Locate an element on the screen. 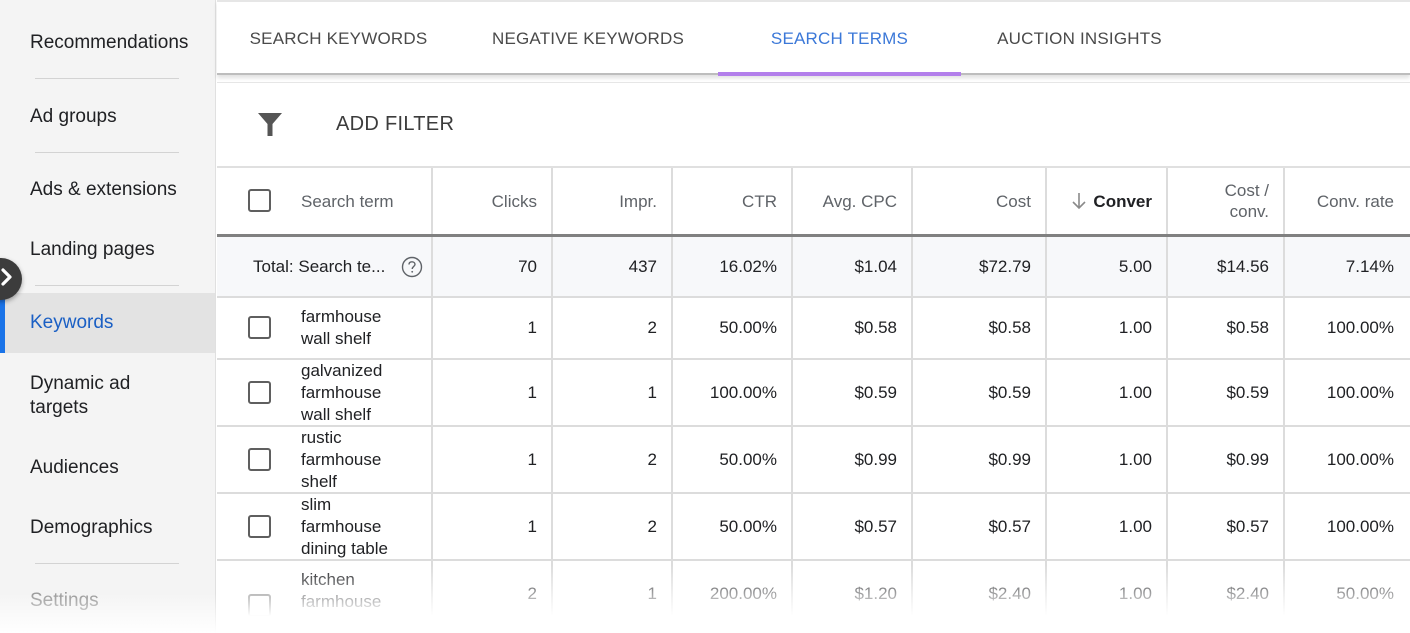 This screenshot has height=633, width=1410. sidebar-item-dynamic-ad-targets: Dynamic ad targets is located at coordinates (95, 396).